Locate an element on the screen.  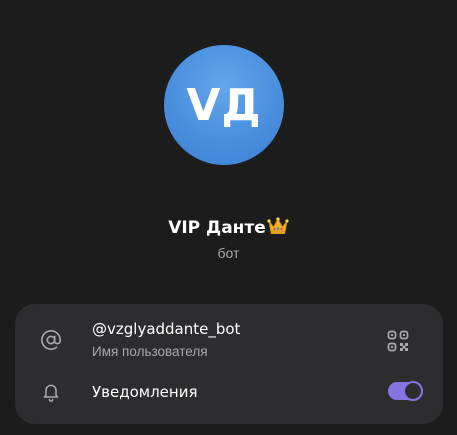
profile-subtitle: бот is located at coordinates (228, 253).